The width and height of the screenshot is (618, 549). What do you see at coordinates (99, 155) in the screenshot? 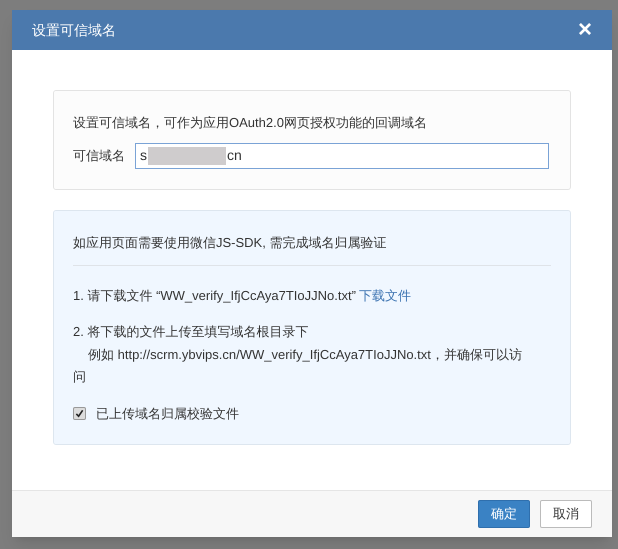
I see `field-label: 可信域名` at bounding box center [99, 155].